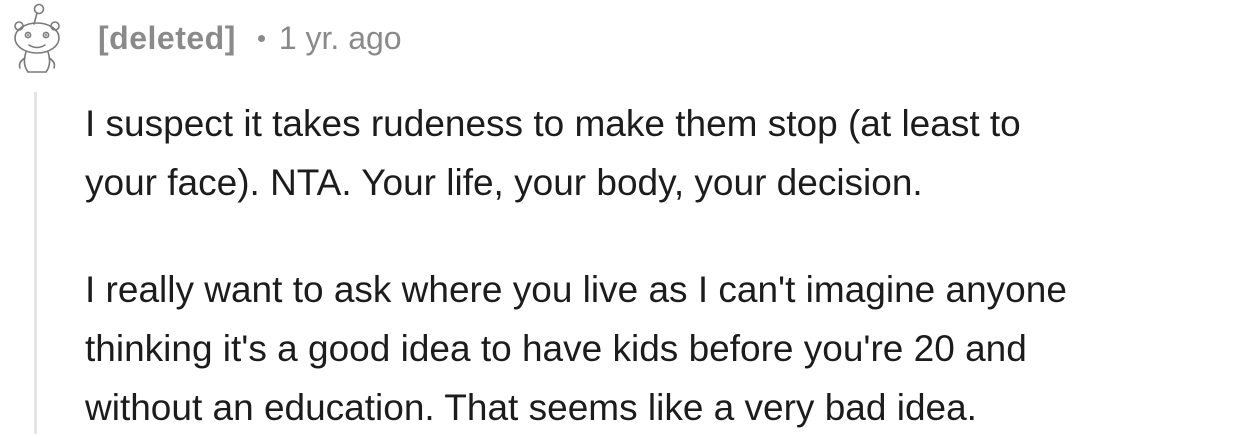 This screenshot has width=1254, height=437. What do you see at coordinates (340, 38) in the screenshot?
I see `timestamp: 1 yr. ago` at bounding box center [340, 38].